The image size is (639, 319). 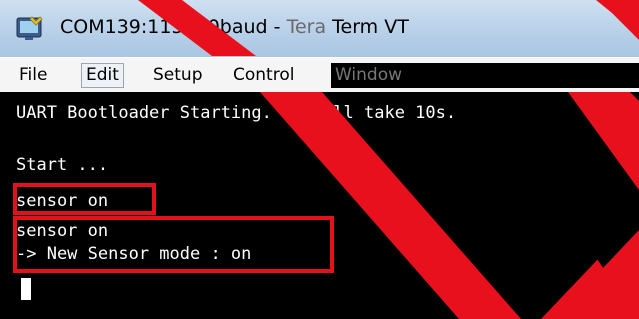 What do you see at coordinates (164, 27) in the screenshot?
I see `window-title-connection: COM139:115200baud` at bounding box center [164, 27].